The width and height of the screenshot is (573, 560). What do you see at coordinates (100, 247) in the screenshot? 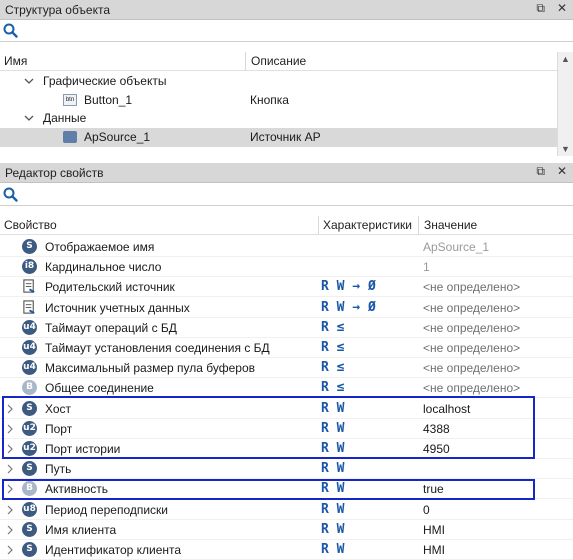
I see `property-name: Отображаемое имя` at bounding box center [100, 247].